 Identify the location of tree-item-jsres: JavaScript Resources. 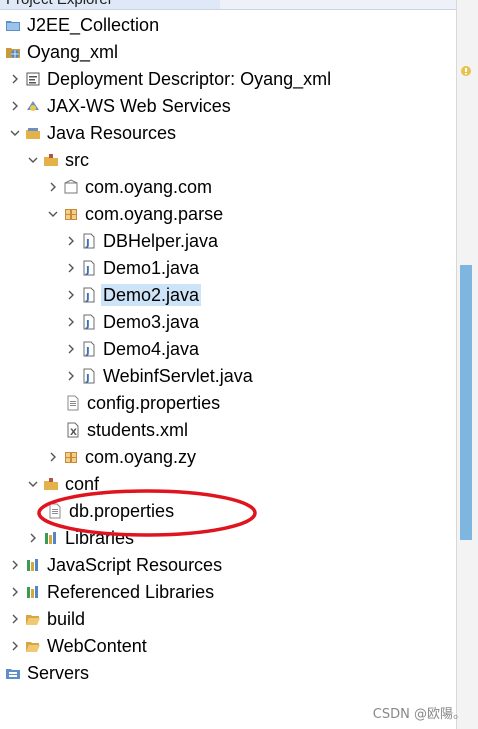
(232, 564).